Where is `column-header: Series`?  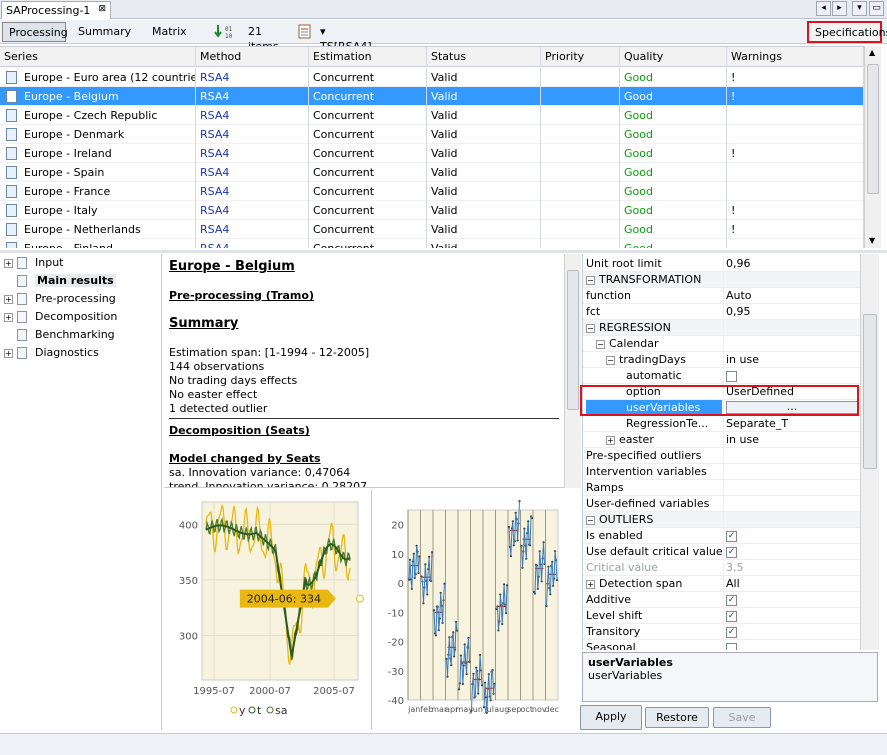 column-header: Series is located at coordinates (98, 56).